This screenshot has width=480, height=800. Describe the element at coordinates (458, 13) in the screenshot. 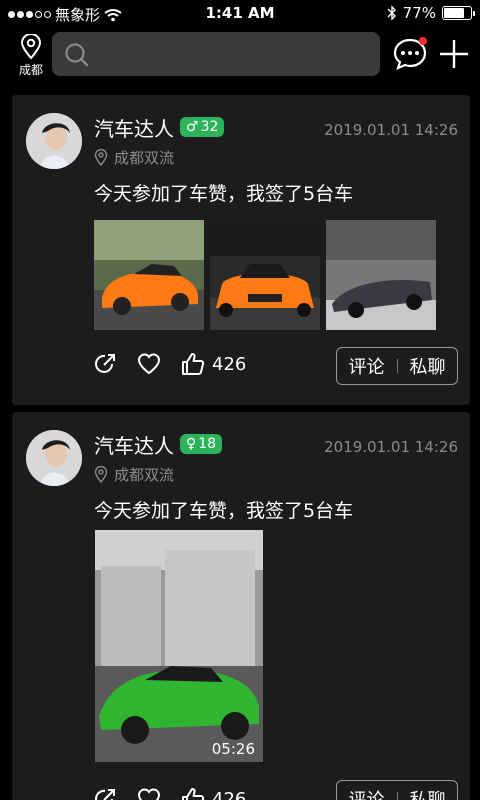

I see `battery-icon` at that location.